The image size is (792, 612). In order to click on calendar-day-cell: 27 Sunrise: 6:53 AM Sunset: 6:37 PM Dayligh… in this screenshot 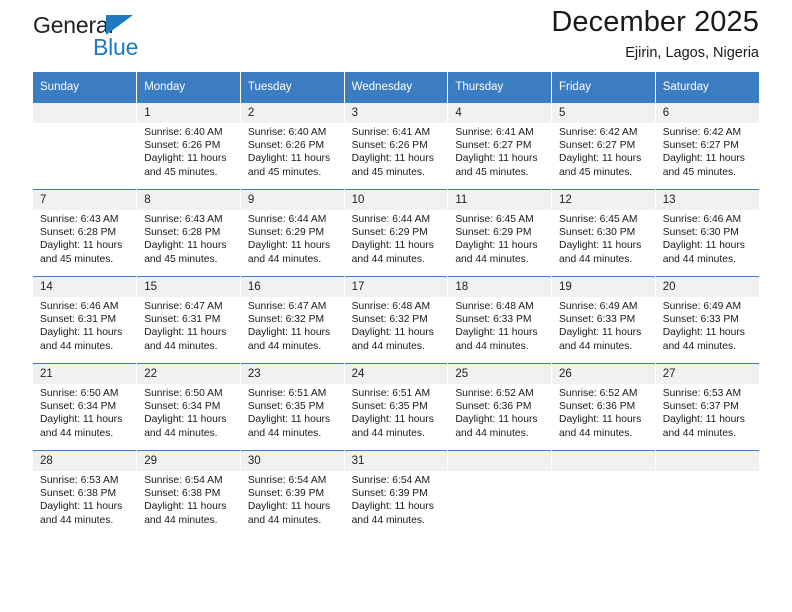, I will do `click(706, 407)`.